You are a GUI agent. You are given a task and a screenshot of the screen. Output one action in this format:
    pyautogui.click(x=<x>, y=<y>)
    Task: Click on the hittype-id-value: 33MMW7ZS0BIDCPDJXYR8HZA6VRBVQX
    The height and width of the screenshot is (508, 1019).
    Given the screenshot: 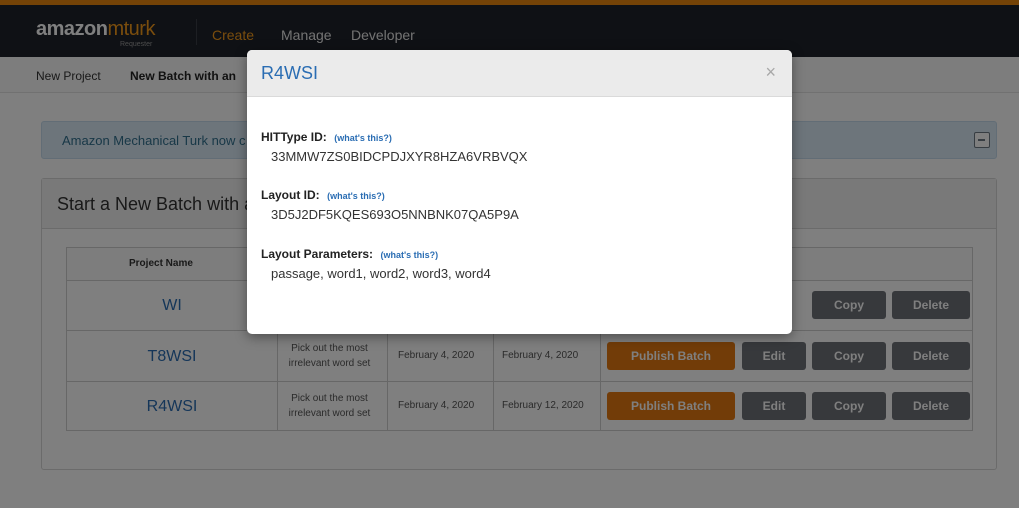 What is the action you would take?
    pyautogui.click(x=399, y=156)
    